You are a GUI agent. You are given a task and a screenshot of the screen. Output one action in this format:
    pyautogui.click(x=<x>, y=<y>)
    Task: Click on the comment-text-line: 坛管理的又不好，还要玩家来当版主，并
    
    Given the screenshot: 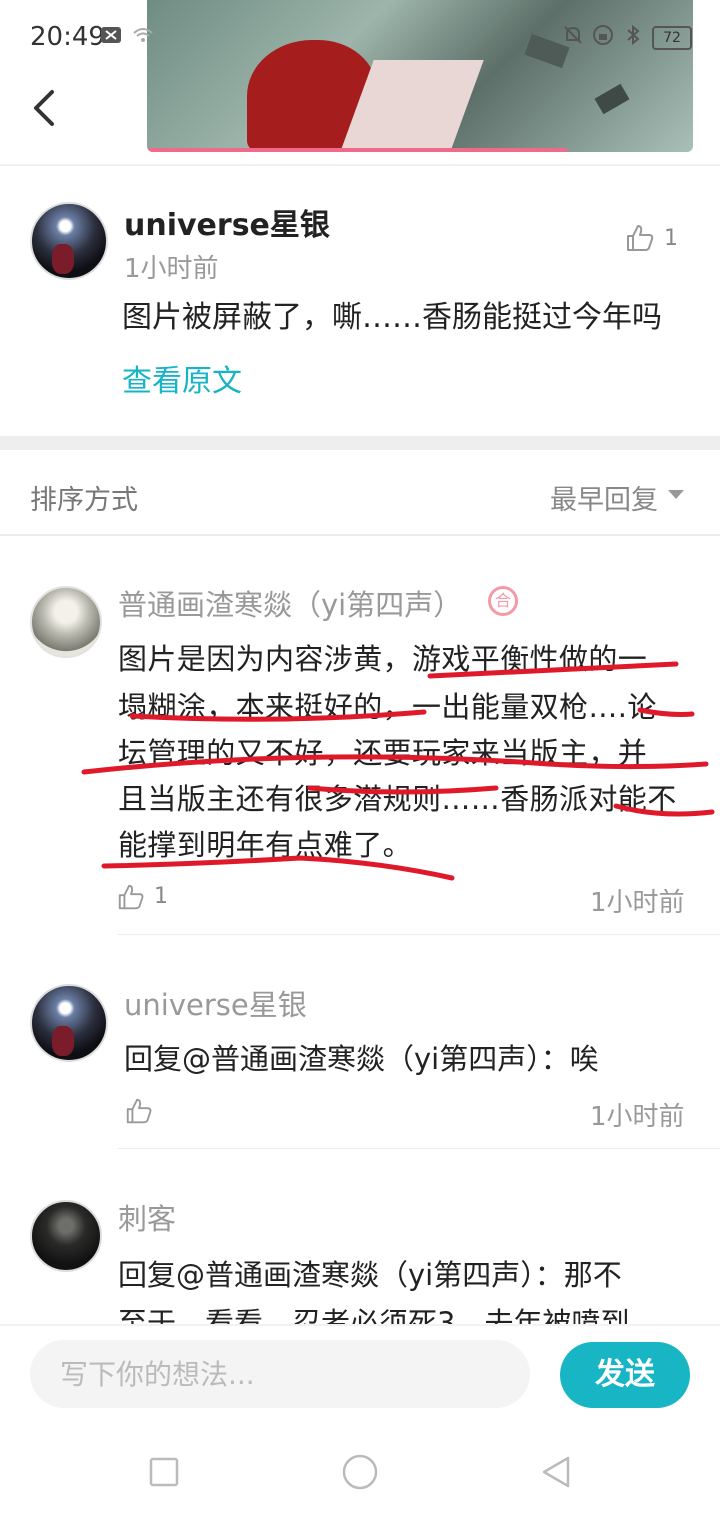 What is the action you would take?
    pyautogui.click(x=383, y=753)
    